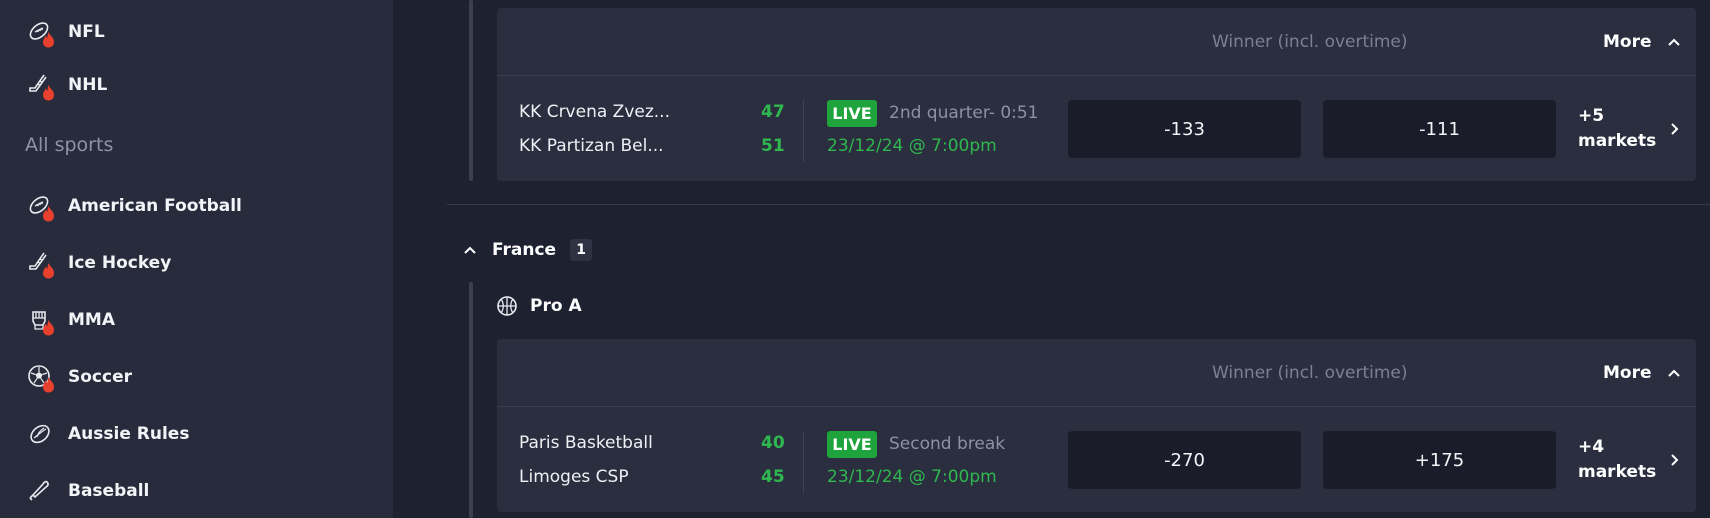  Describe the element at coordinates (1439, 129) in the screenshot. I see `odds-button-away: -111` at that location.